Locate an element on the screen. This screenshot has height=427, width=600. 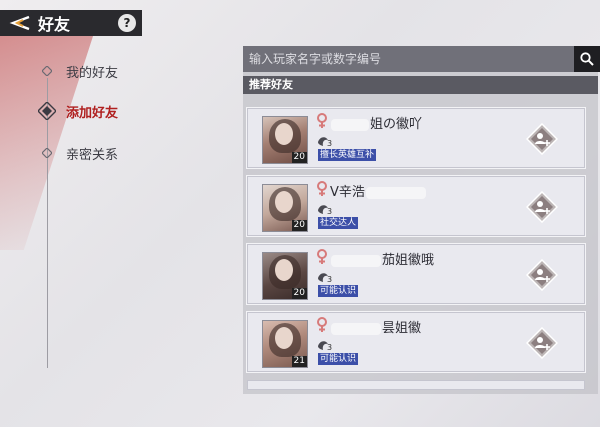
search-bar is located at coordinates (421, 59).